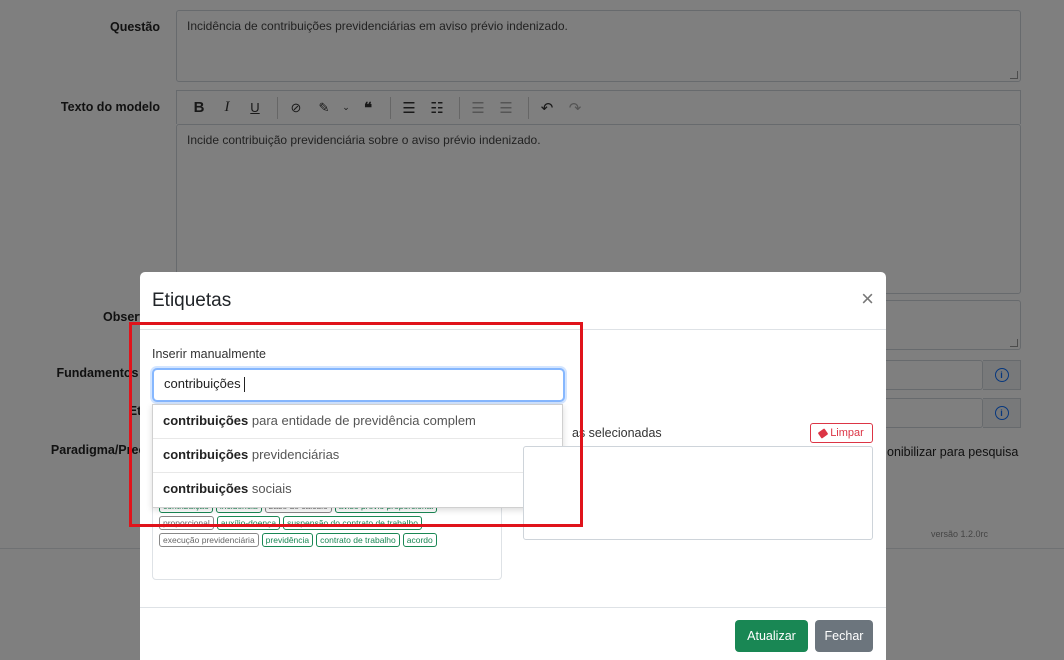  What do you see at coordinates (287, 540) in the screenshot?
I see `tag-chip: previdência` at bounding box center [287, 540].